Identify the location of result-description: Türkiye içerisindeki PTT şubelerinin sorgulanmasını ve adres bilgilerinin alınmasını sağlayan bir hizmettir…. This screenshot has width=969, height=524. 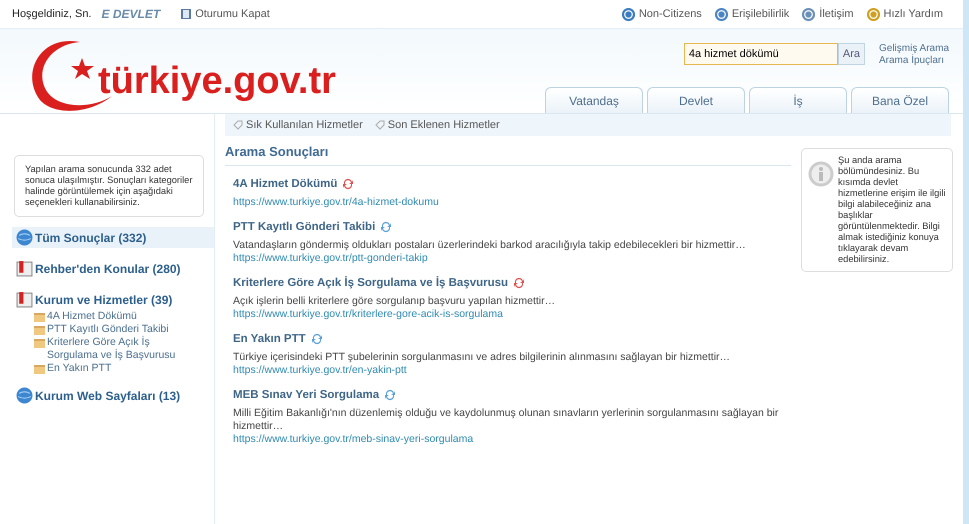
(482, 357).